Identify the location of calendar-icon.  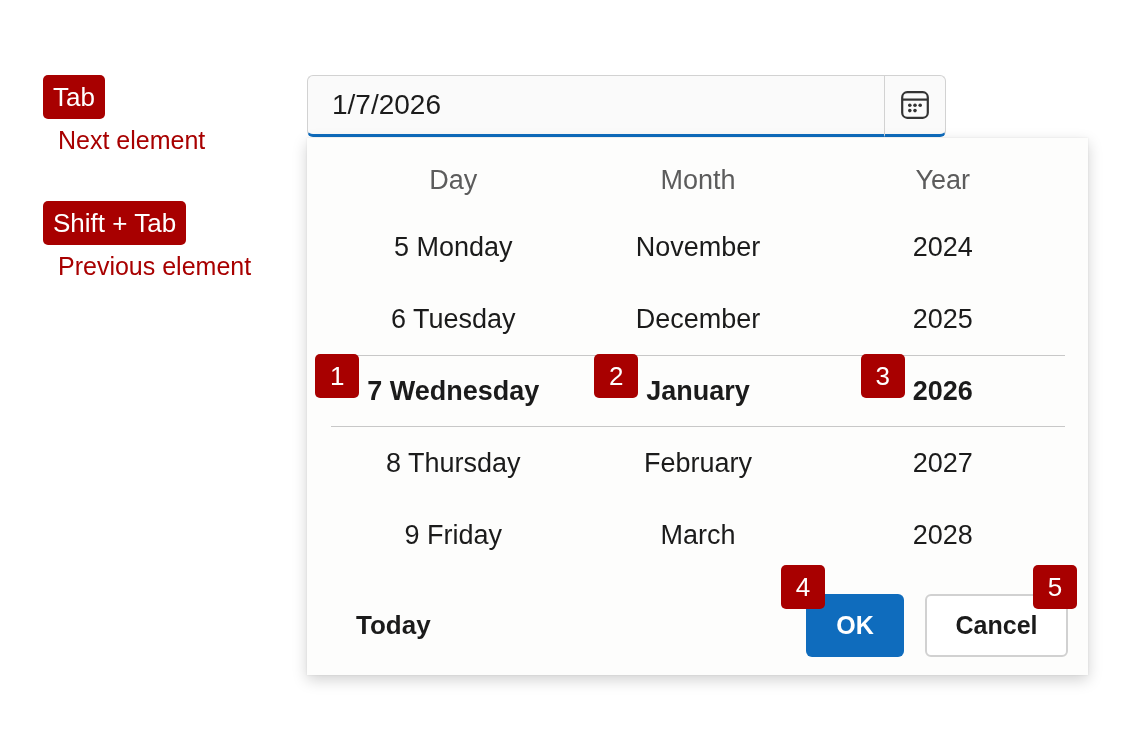
(915, 105).